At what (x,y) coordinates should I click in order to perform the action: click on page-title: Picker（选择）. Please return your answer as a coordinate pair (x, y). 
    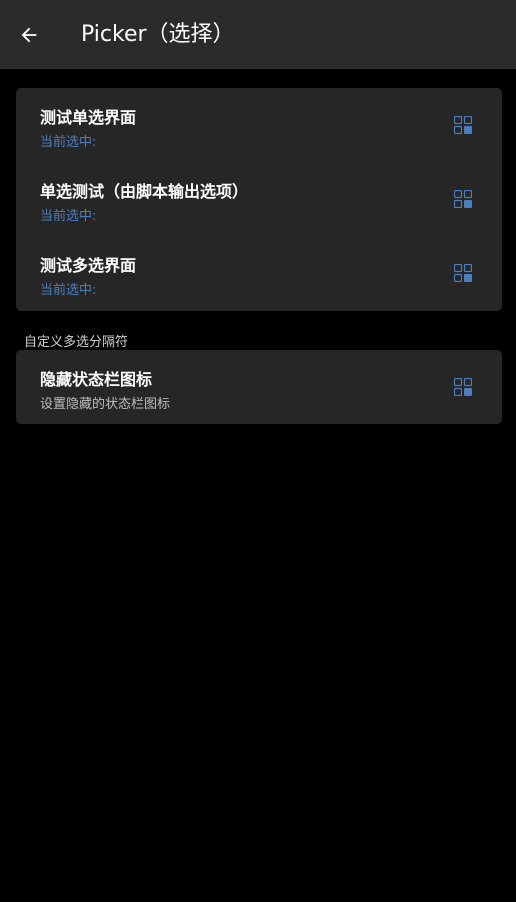
    Looking at the image, I should click on (158, 34).